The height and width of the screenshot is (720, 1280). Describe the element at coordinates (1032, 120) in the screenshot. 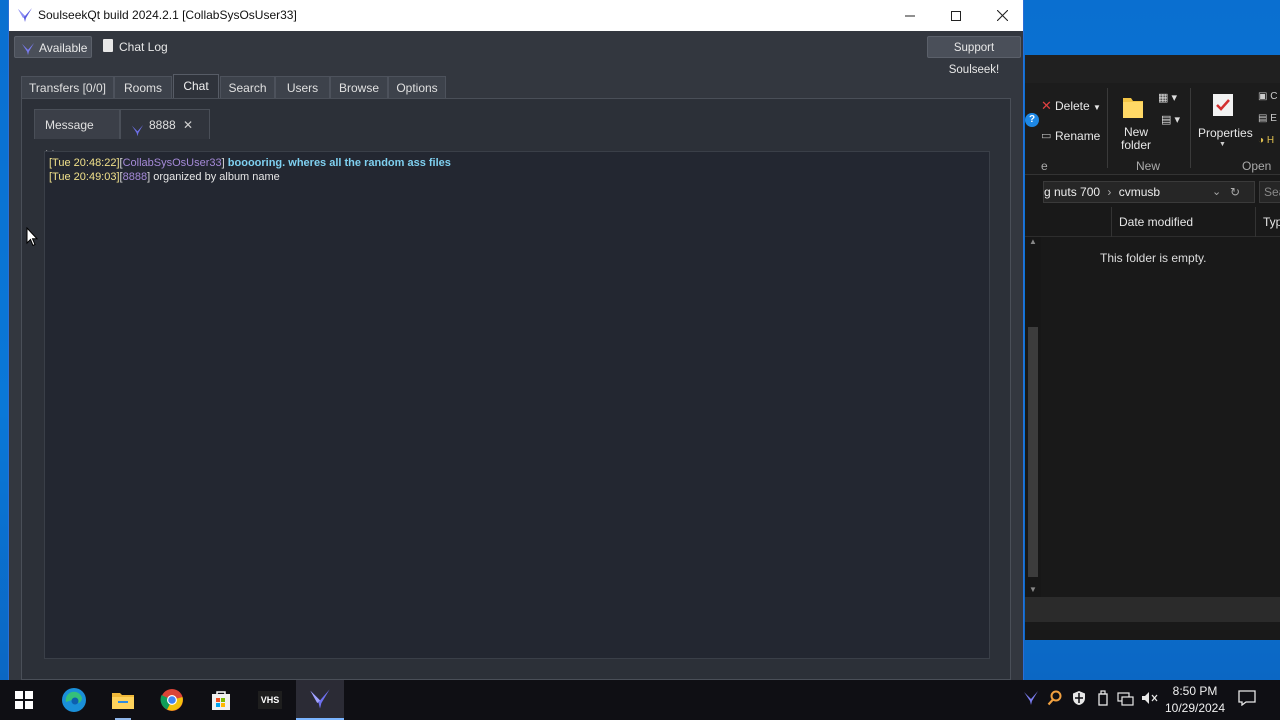

I see `help-icon: ?` at that location.